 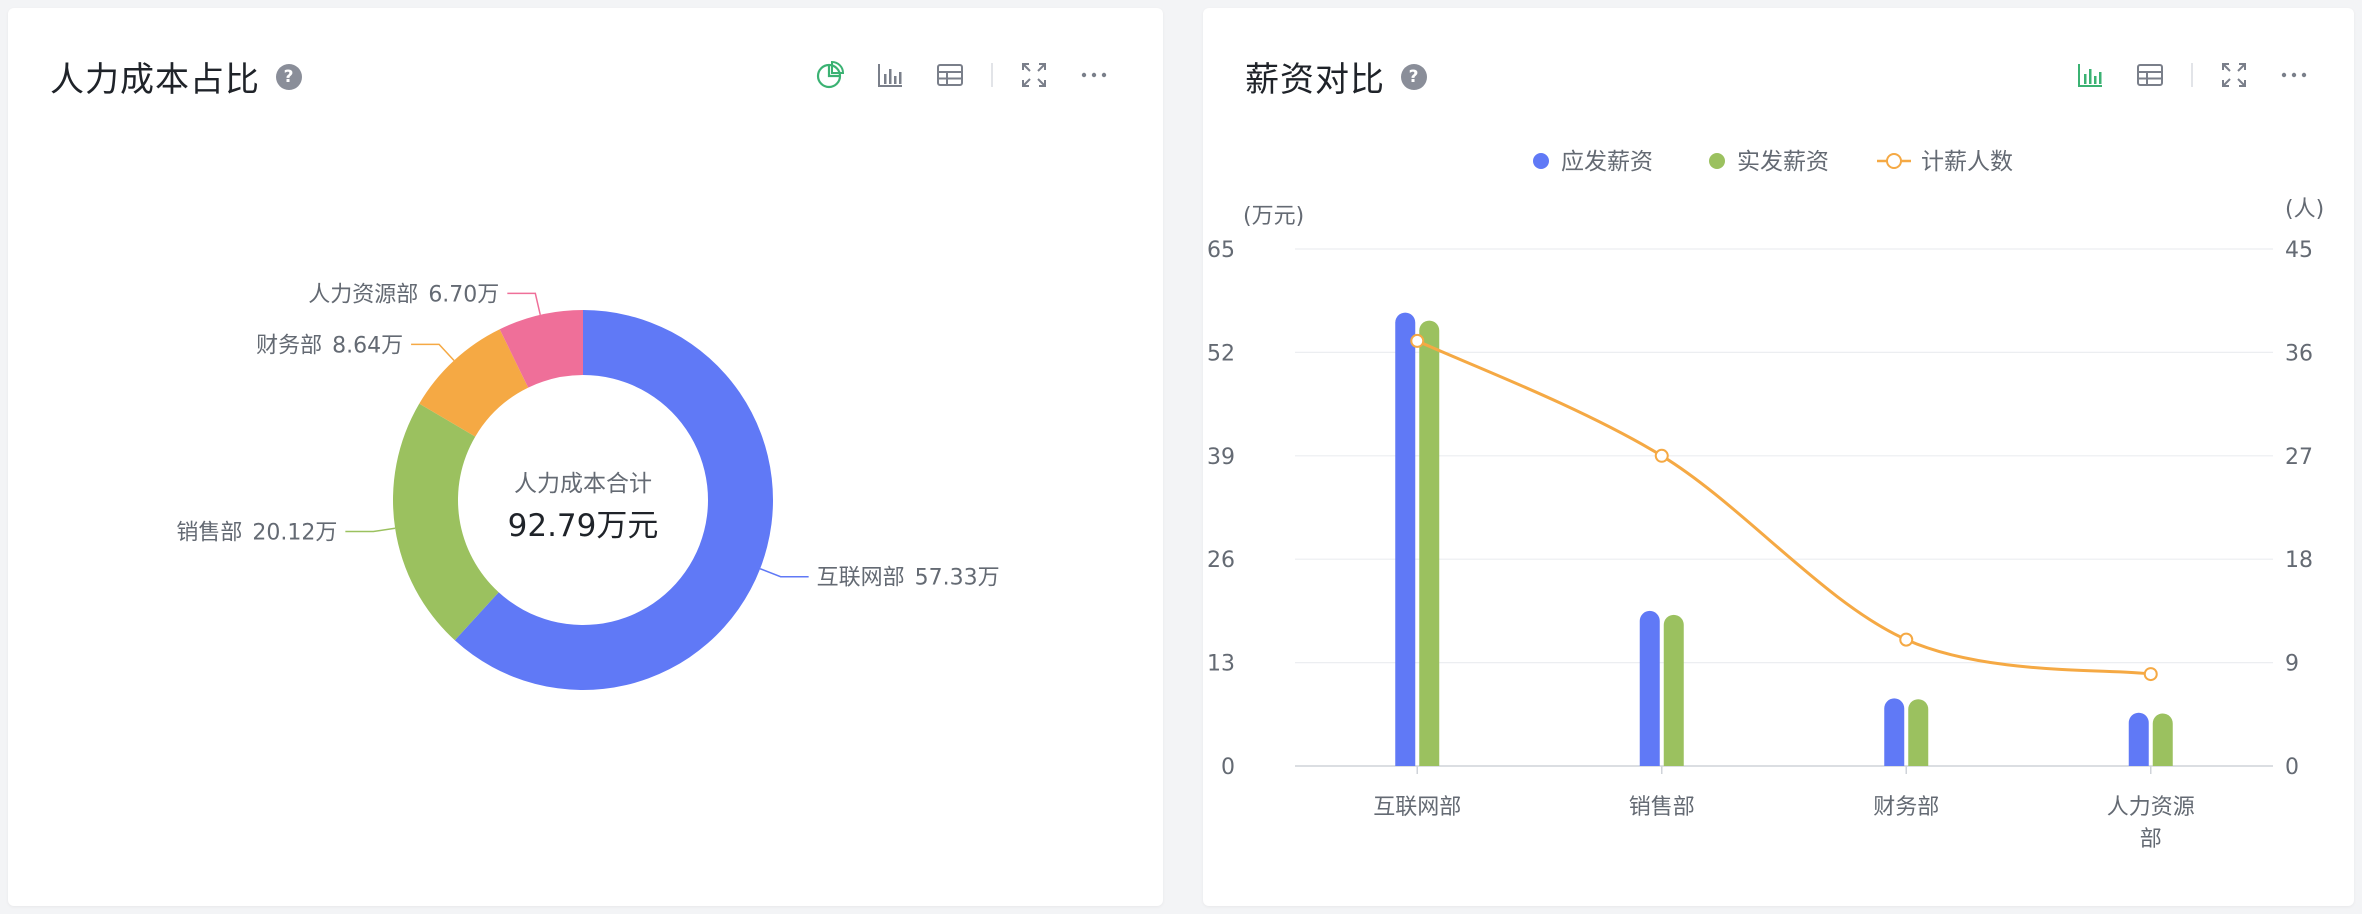 What do you see at coordinates (1783, 162) in the screenshot?
I see `legend-label: 实发薪资` at bounding box center [1783, 162].